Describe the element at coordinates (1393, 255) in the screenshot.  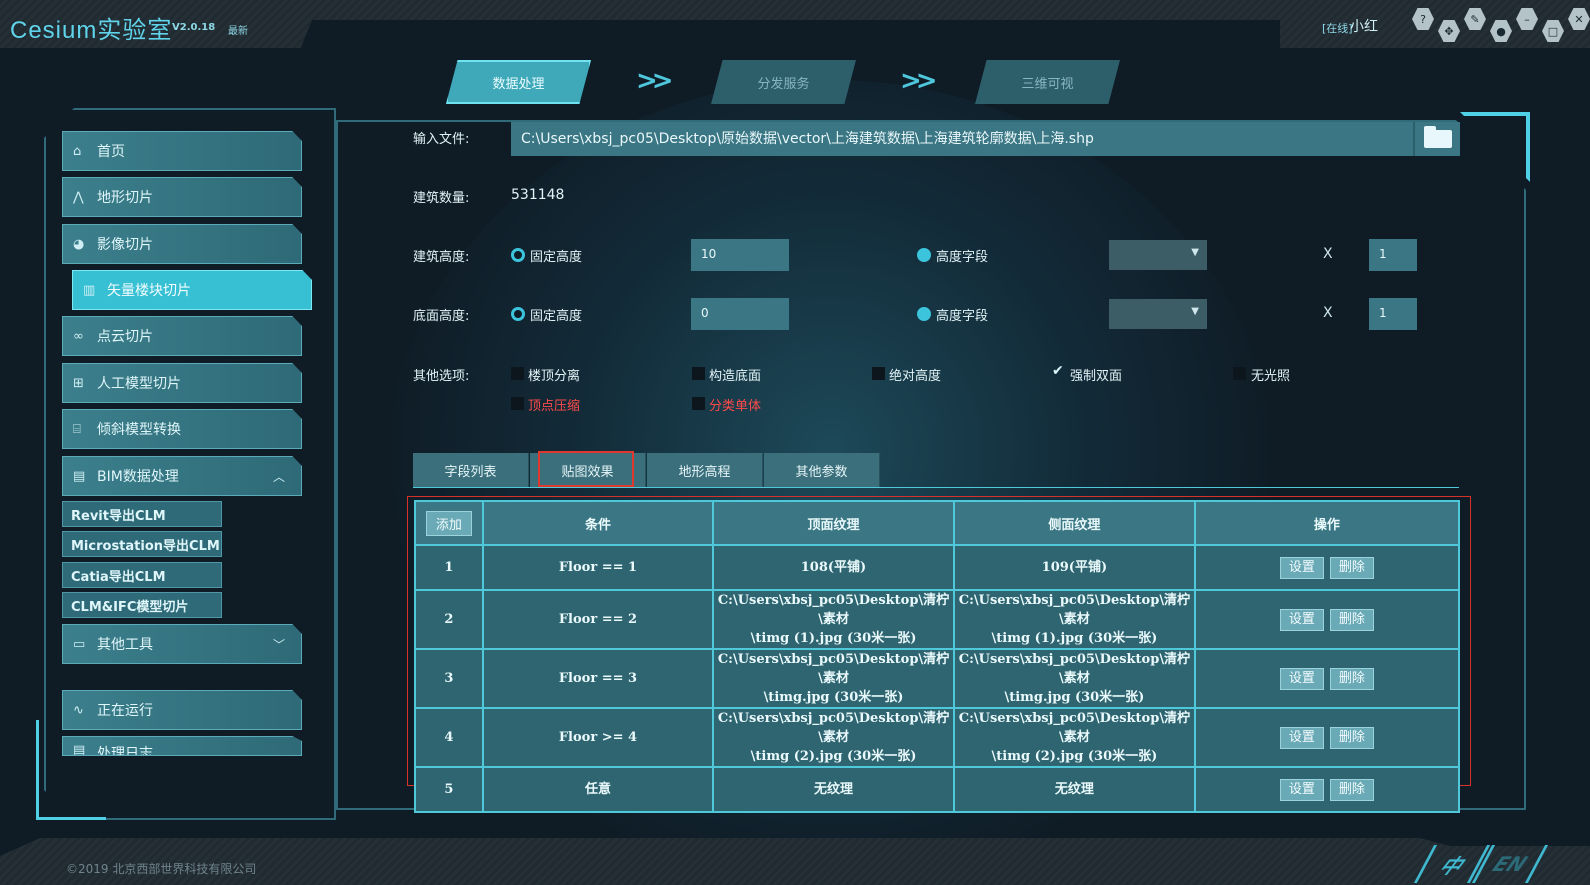
I see `height-multiplier-input: 1` at that location.